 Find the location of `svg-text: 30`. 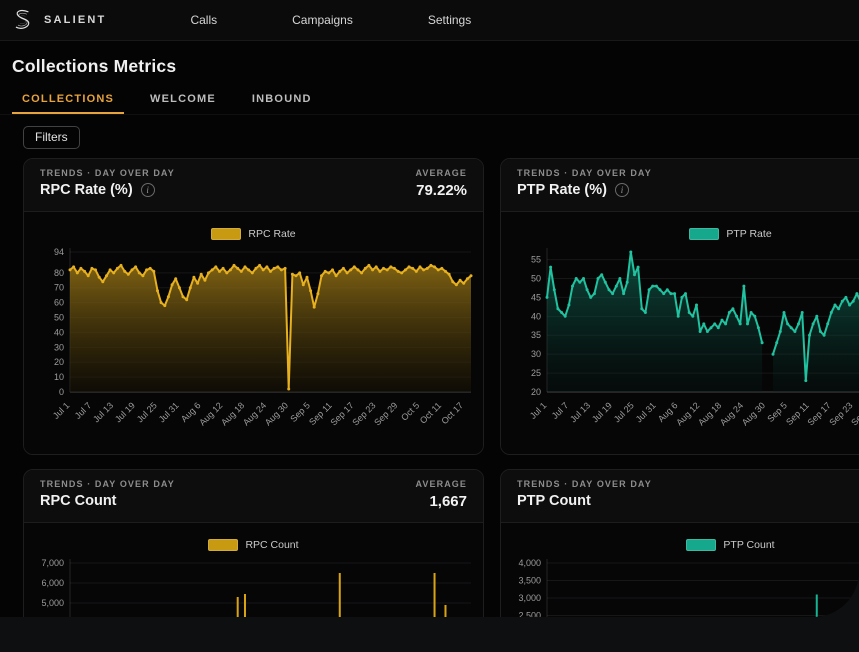

svg-text: 30 is located at coordinates (536, 354).